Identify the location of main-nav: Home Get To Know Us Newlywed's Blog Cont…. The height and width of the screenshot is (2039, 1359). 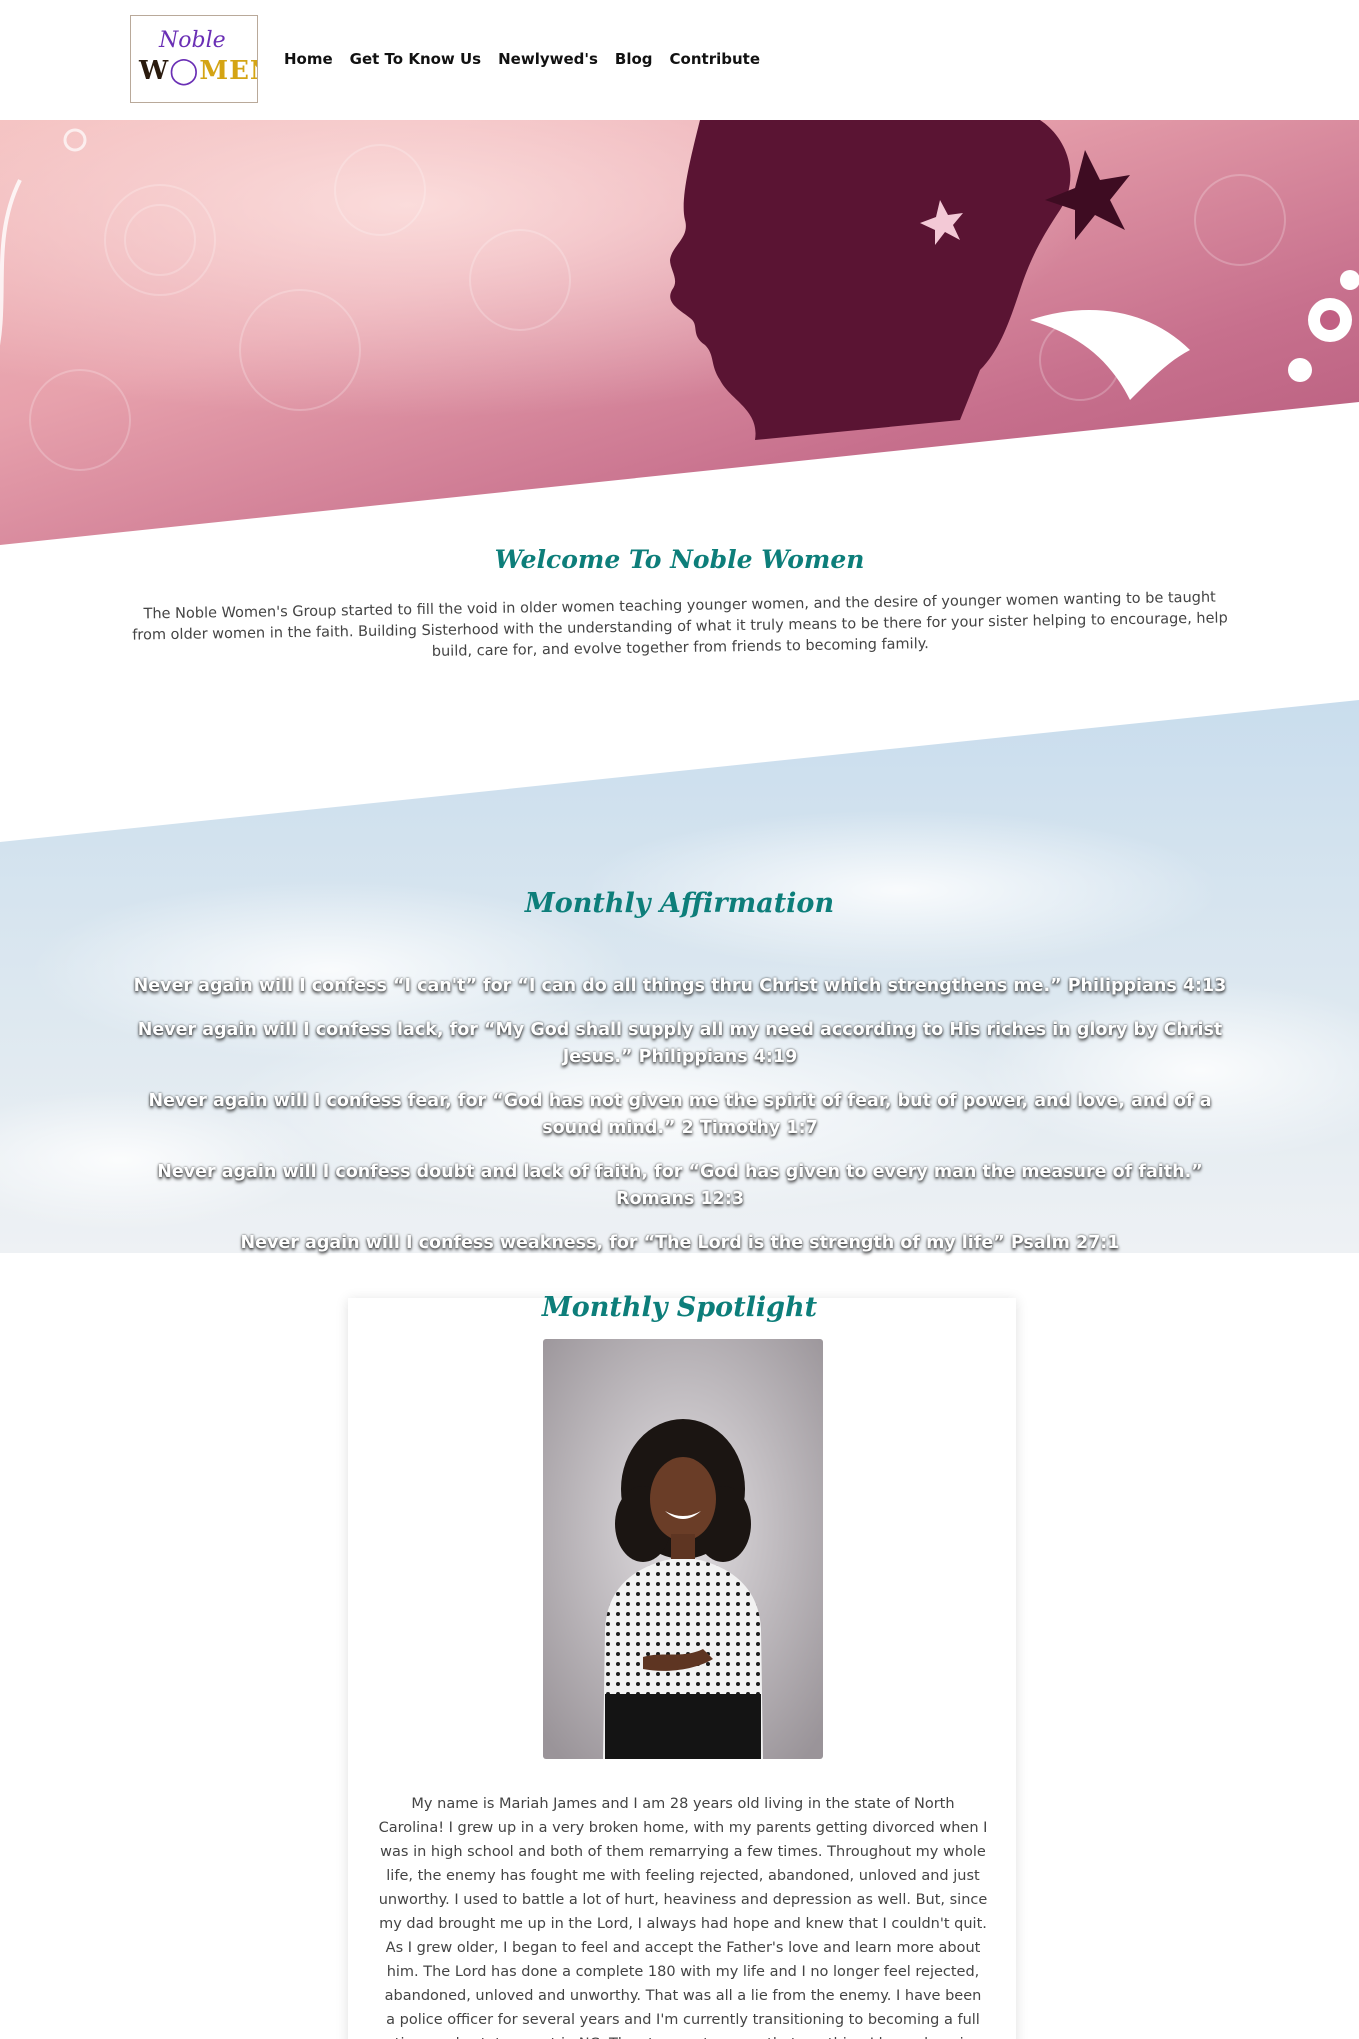
(530, 59).